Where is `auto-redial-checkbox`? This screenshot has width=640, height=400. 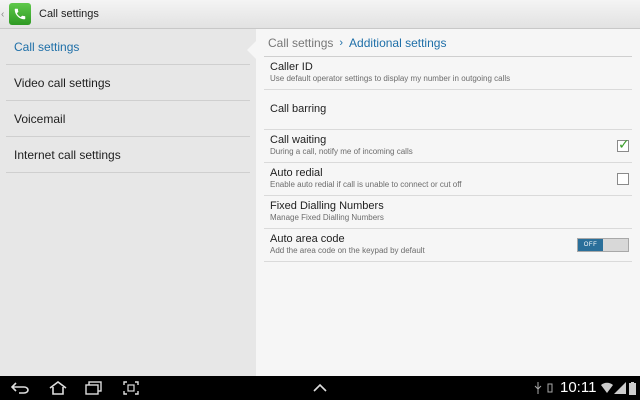
auto-redial-checkbox is located at coordinates (623, 179).